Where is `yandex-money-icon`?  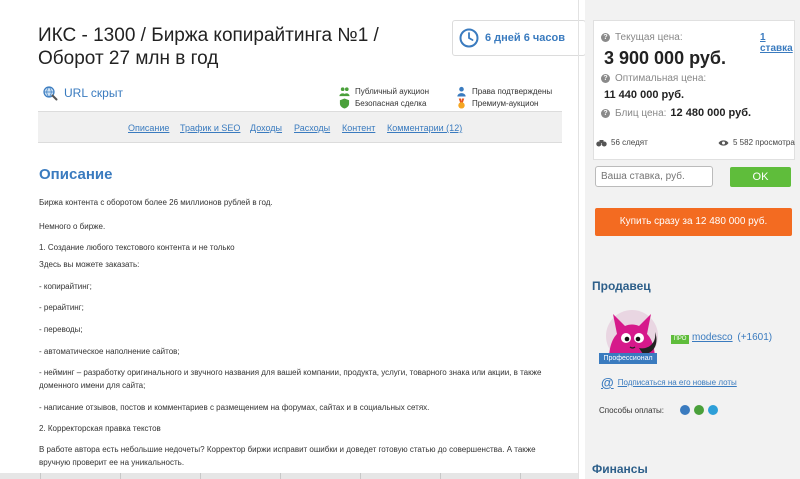
yandex-money-icon is located at coordinates (699, 410).